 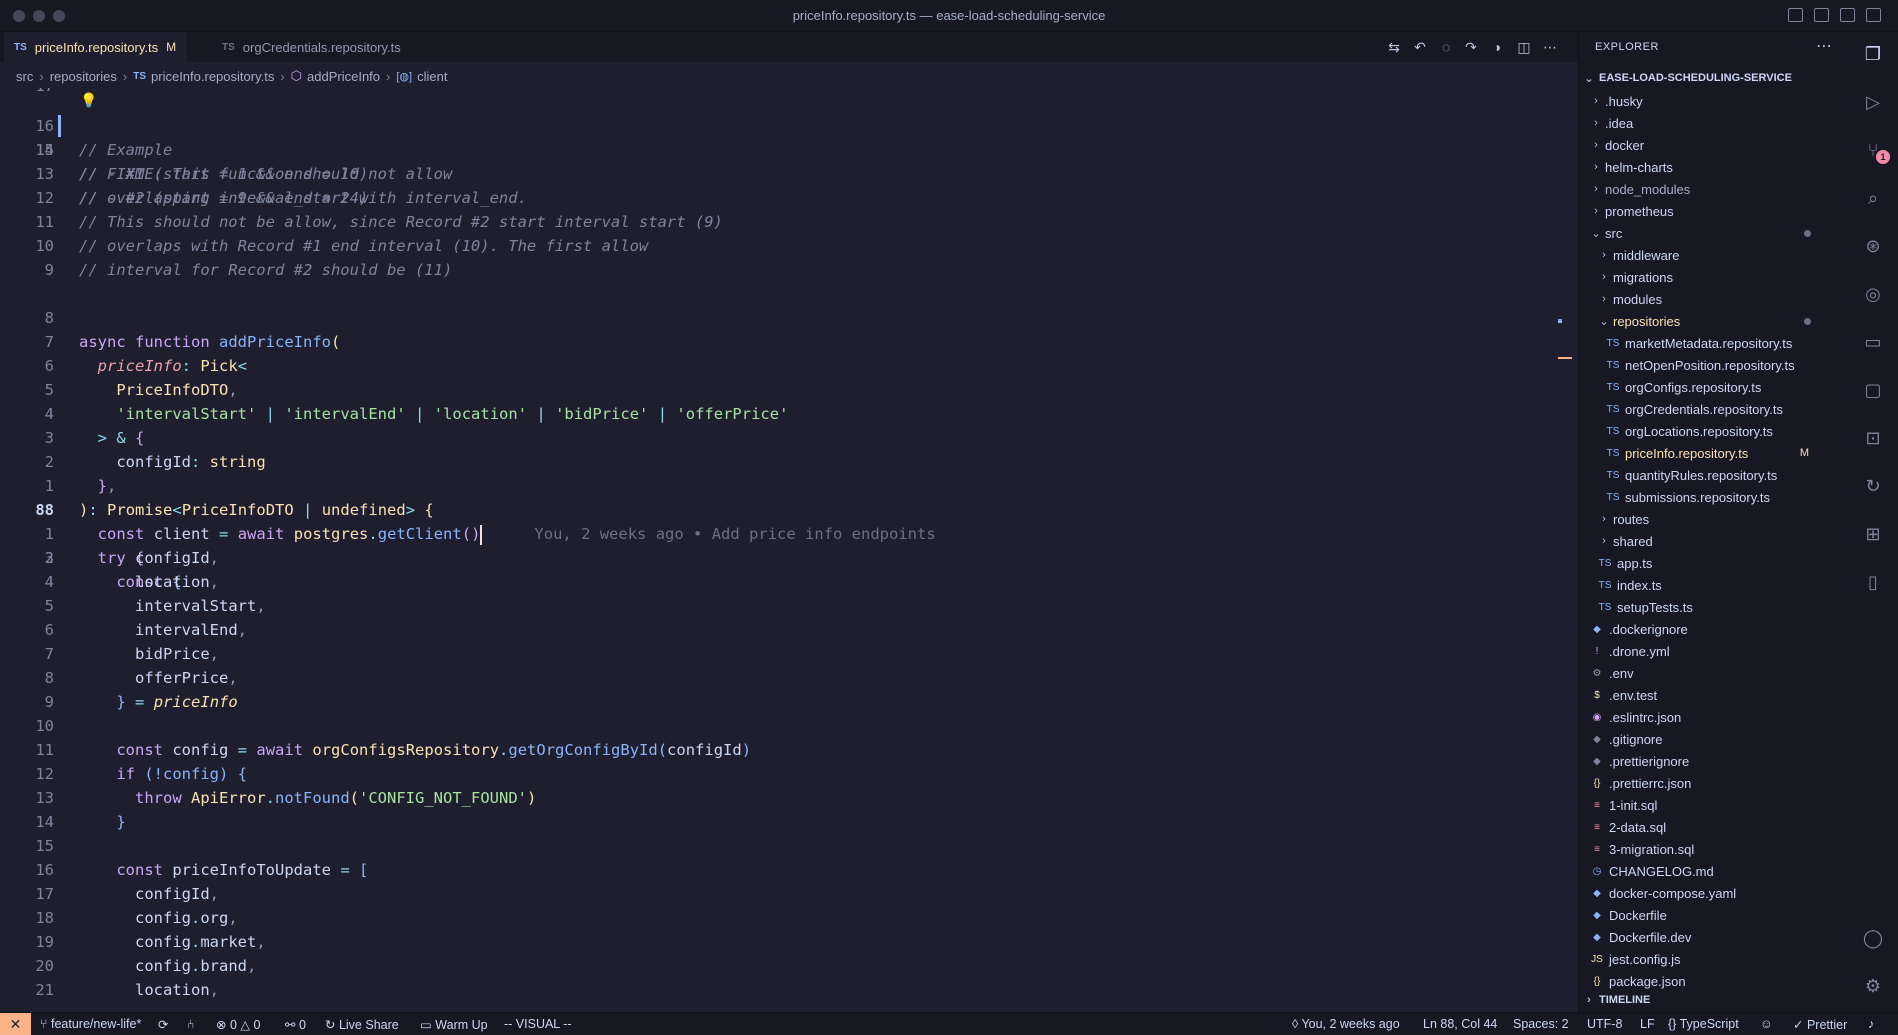 I want to click on explorer-item: ◆ Dockerfile, so click(x=1714, y=915).